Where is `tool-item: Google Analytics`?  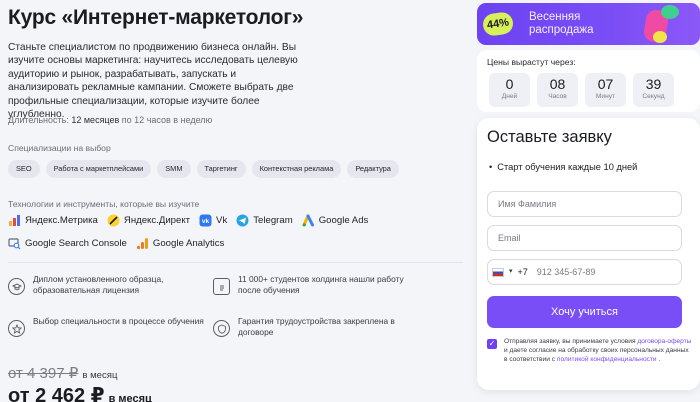 tool-item: Google Analytics is located at coordinates (180, 243).